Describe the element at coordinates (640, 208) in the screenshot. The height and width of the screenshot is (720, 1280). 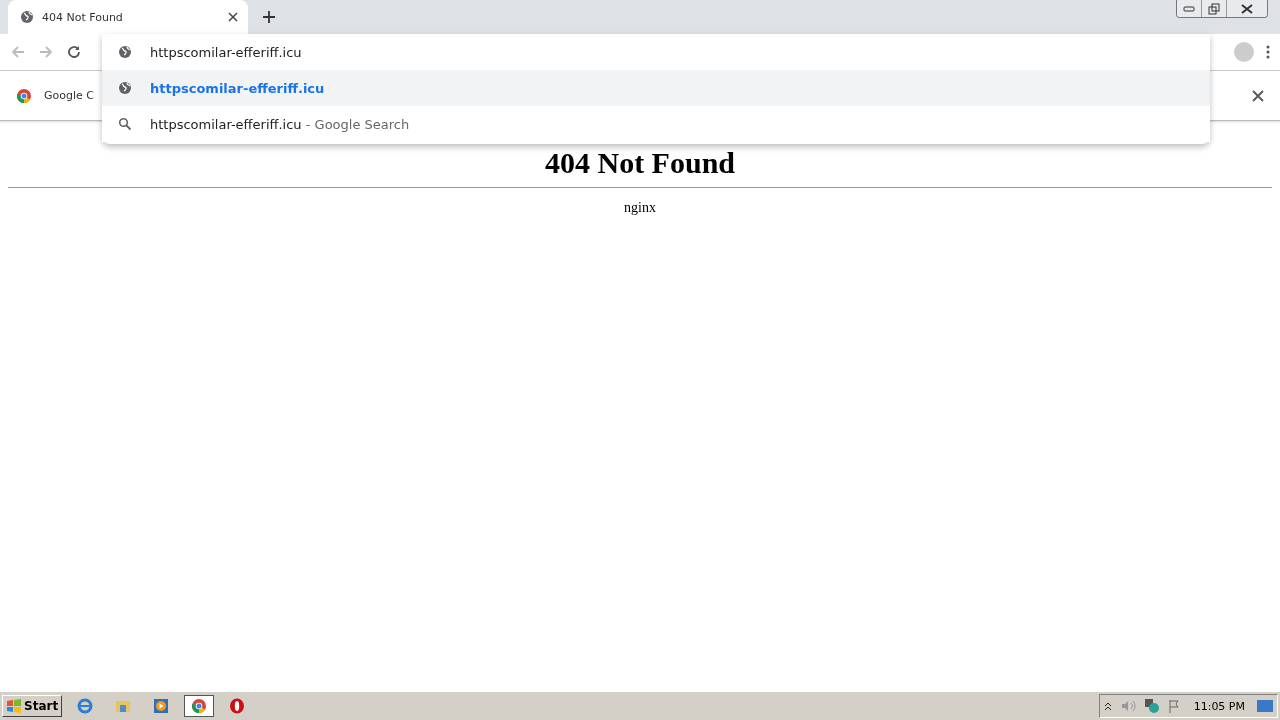
I see `server-name: nginx` at that location.